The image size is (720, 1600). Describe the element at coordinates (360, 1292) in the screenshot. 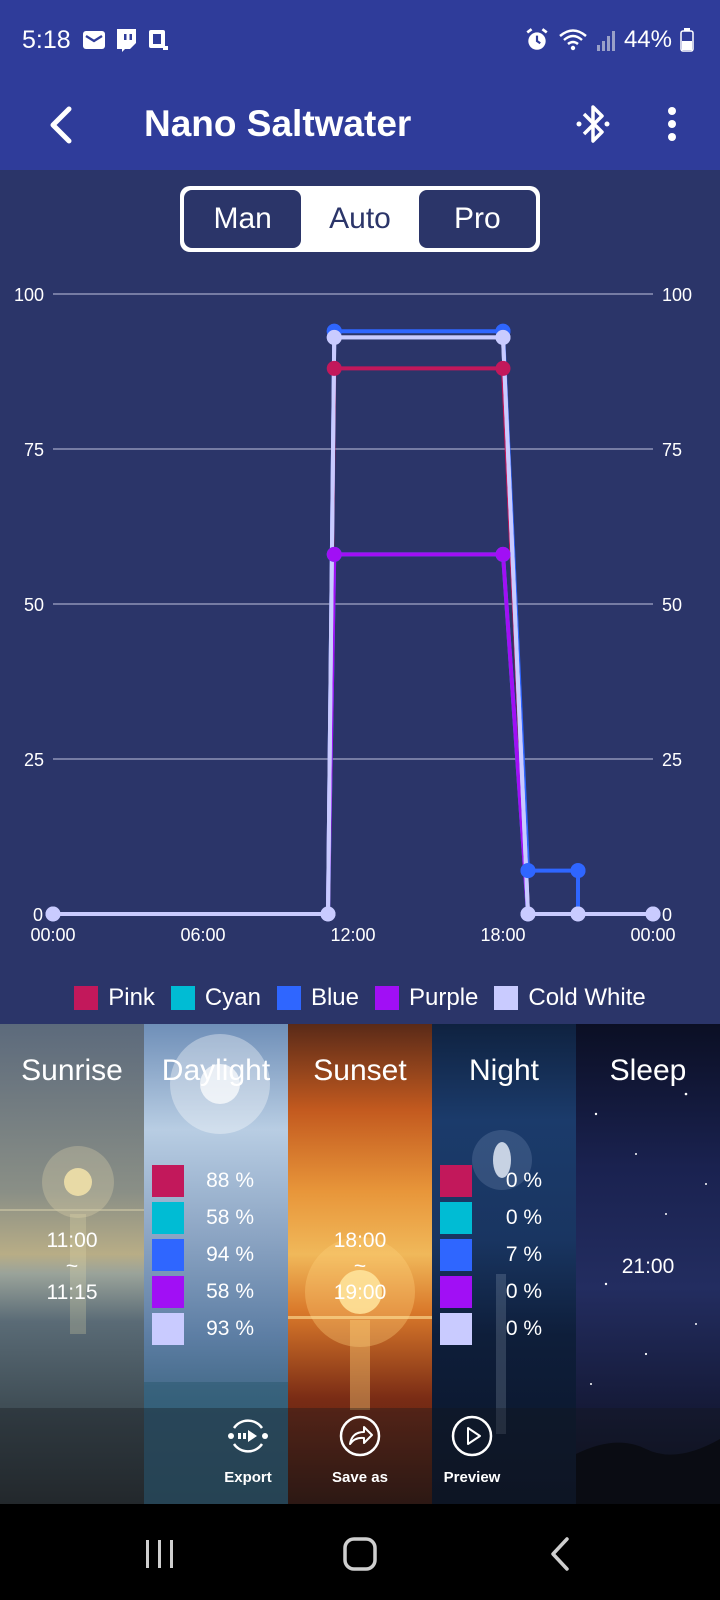

I see `sunset-end: 19:00` at that location.